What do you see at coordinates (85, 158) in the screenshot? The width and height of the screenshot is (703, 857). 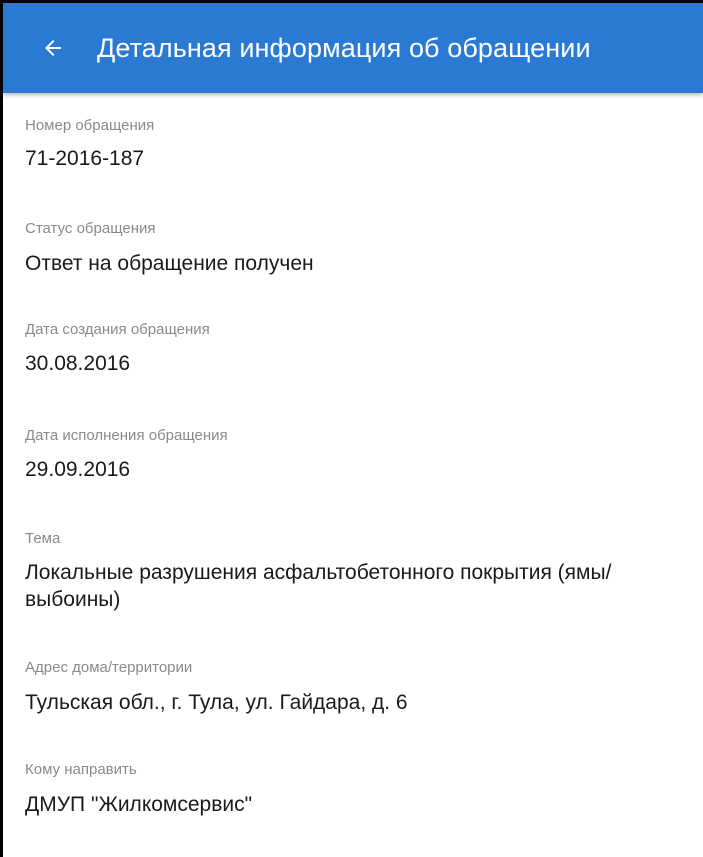 I see `field-number-value: 71-2016-187` at bounding box center [85, 158].